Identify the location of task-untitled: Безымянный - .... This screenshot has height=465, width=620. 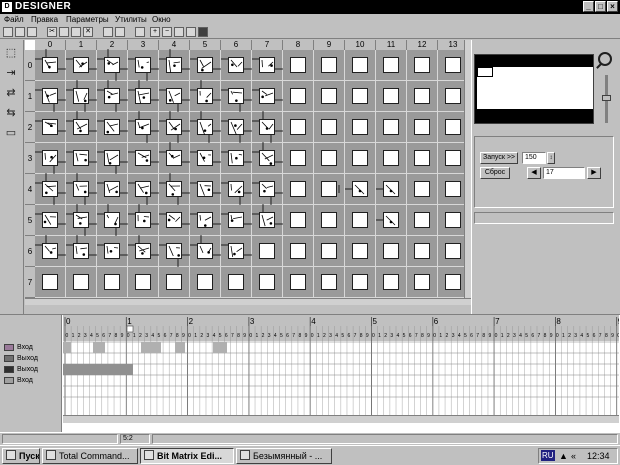
(284, 456).